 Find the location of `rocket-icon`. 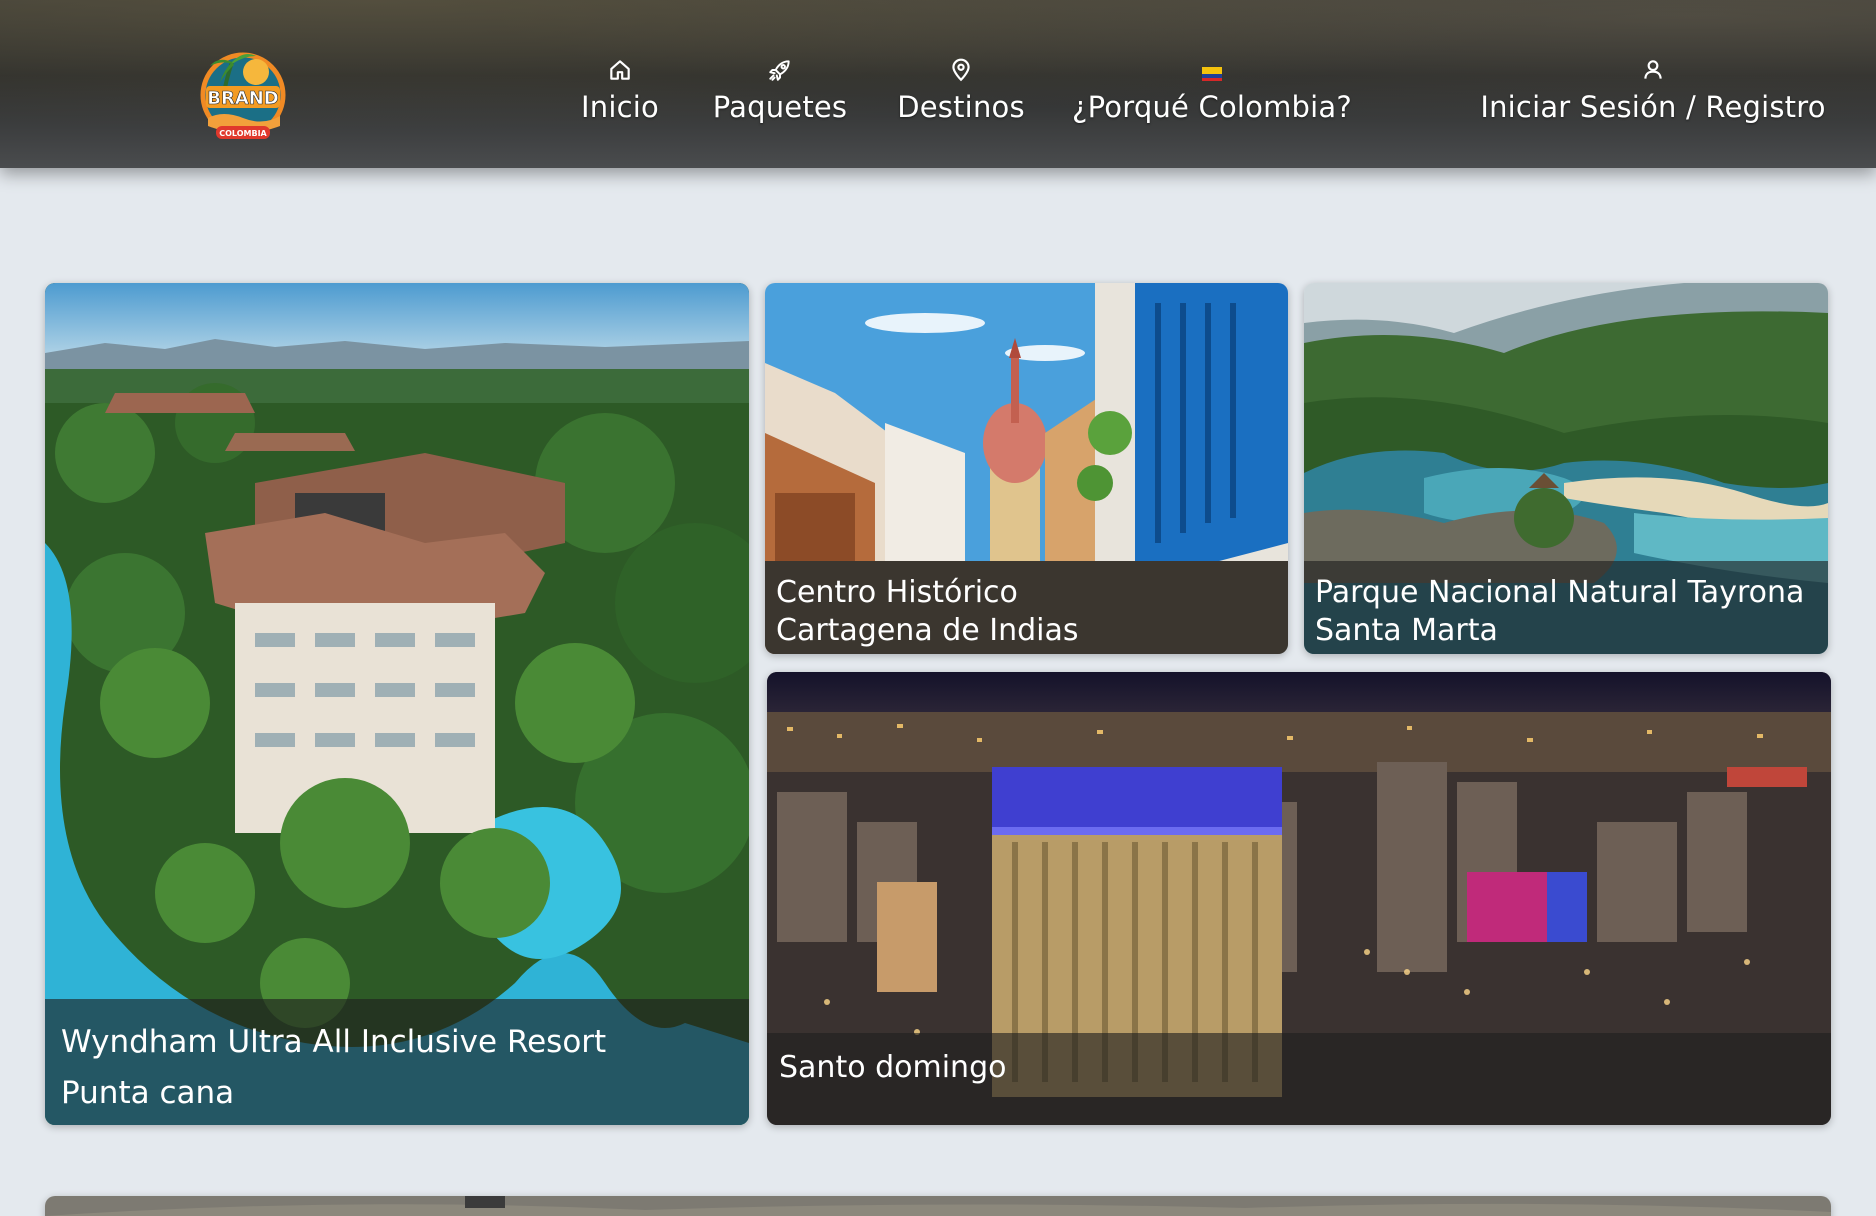

rocket-icon is located at coordinates (780, 70).